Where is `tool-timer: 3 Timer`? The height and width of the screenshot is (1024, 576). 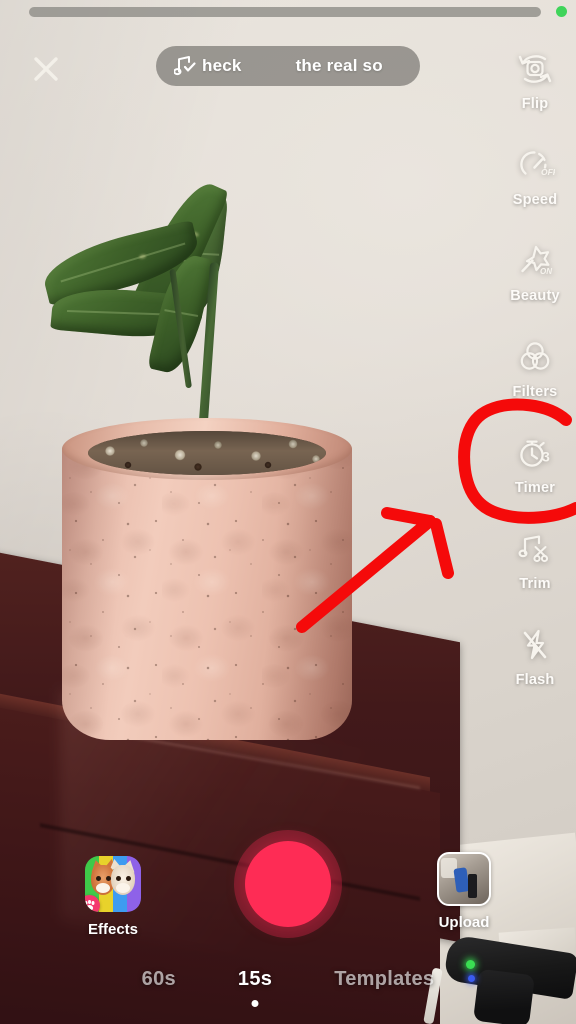 tool-timer: 3 Timer is located at coordinates (535, 472).